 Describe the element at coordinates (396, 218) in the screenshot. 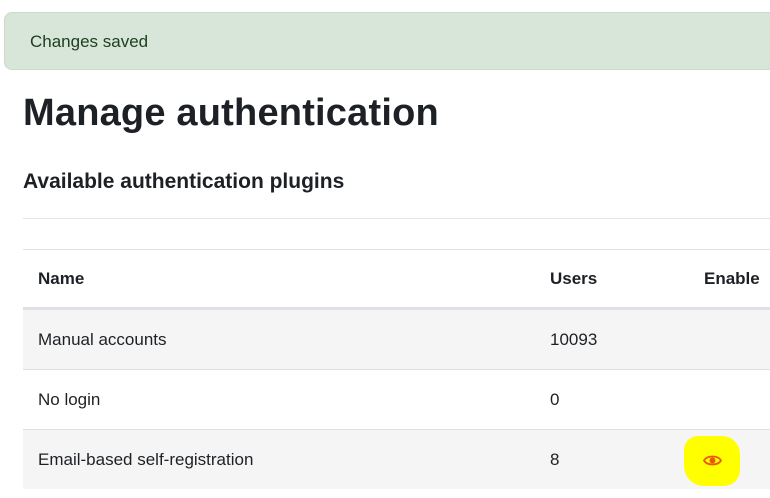

I see `section-divider` at that location.